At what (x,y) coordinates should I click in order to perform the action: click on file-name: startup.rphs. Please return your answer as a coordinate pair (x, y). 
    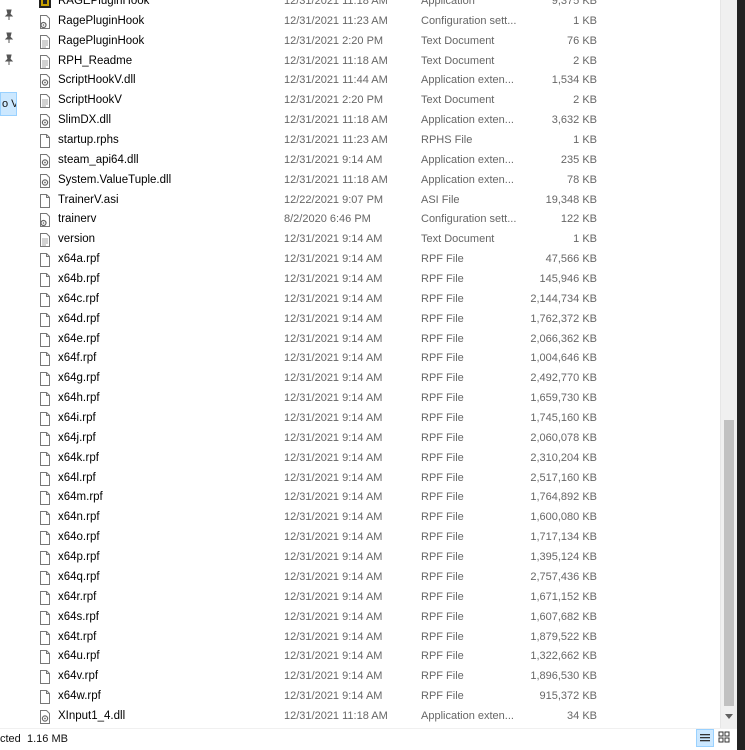
    Looking at the image, I should click on (168, 141).